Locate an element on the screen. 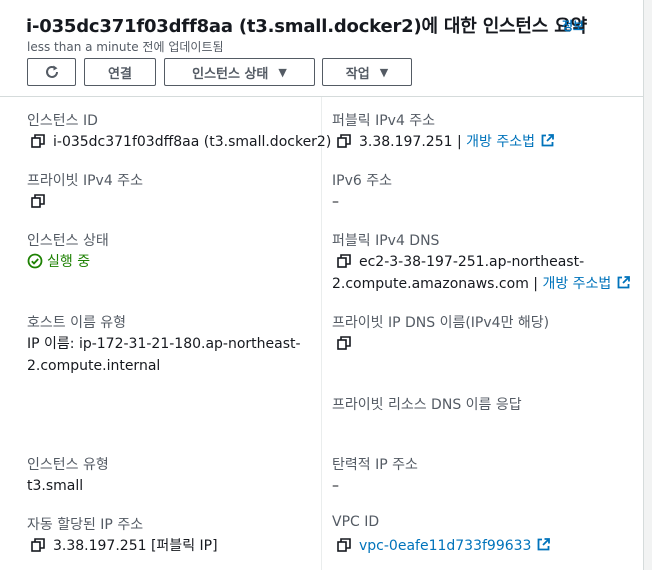 The height and width of the screenshot is (570, 652). instance-id-value: i-035dc371f03dff8aa (t3.small.docker2) is located at coordinates (181, 142).